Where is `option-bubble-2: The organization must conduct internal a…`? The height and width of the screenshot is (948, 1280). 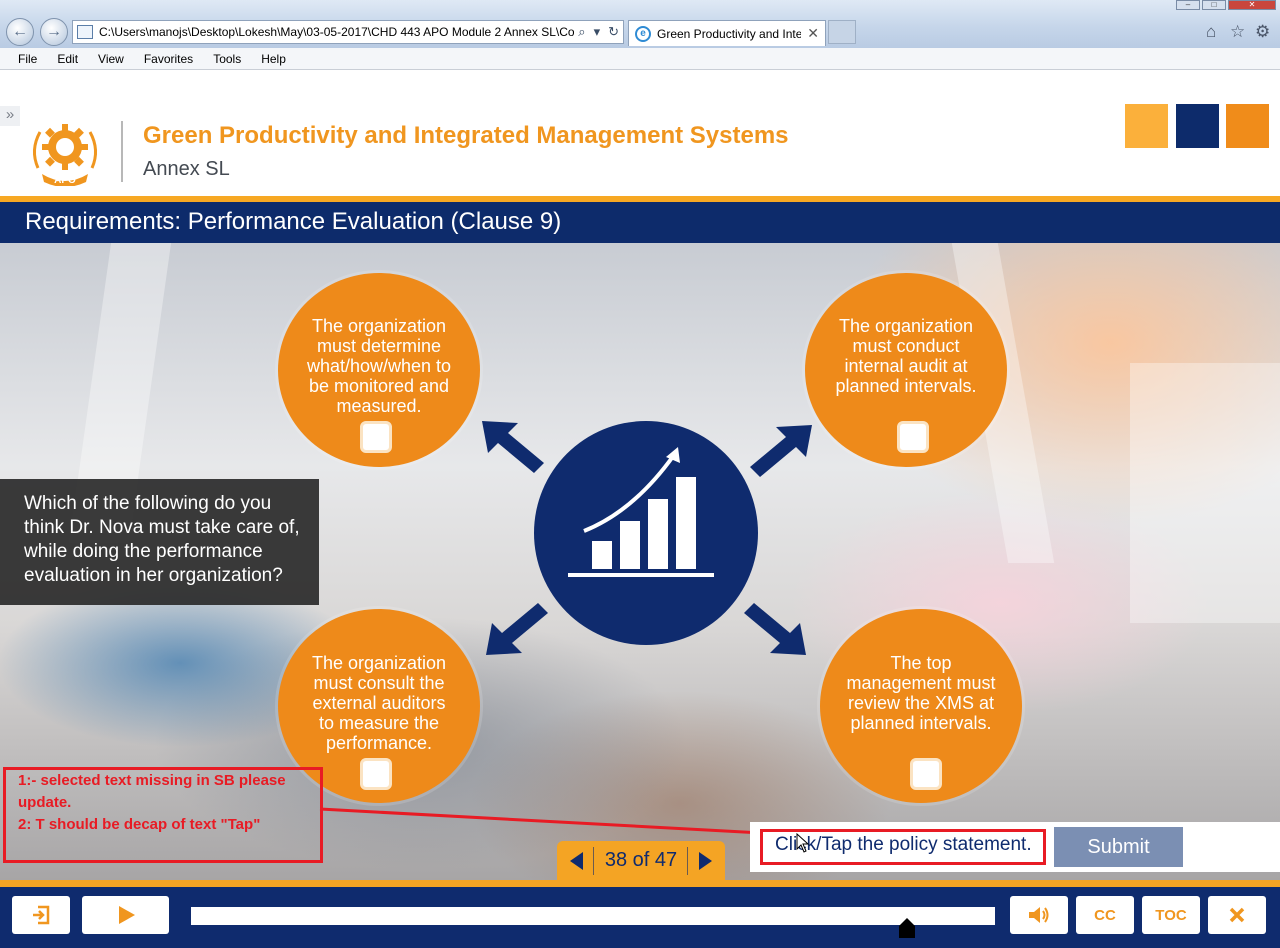
option-bubble-2: The organization must conduct internal a… is located at coordinates (906, 370).